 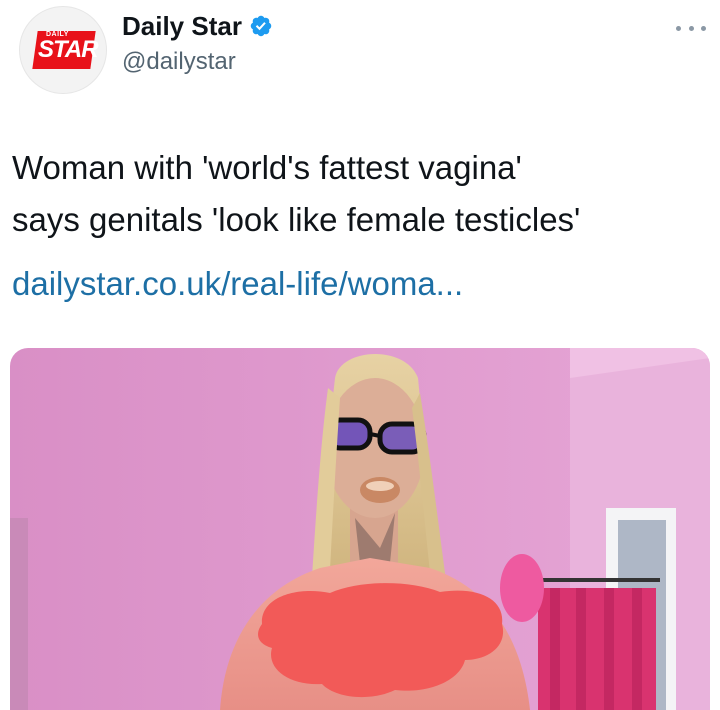 I want to click on account-handle: @dailystar, so click(x=179, y=62).